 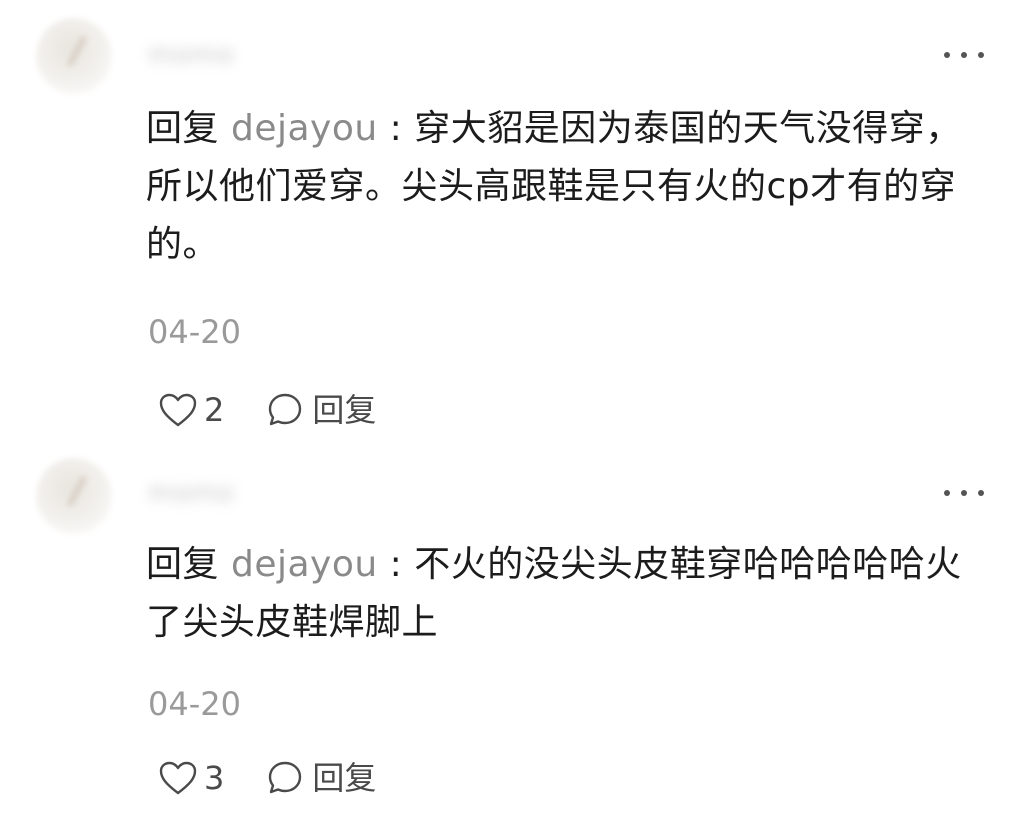 I want to click on like-button: 2, so click(x=191, y=410).